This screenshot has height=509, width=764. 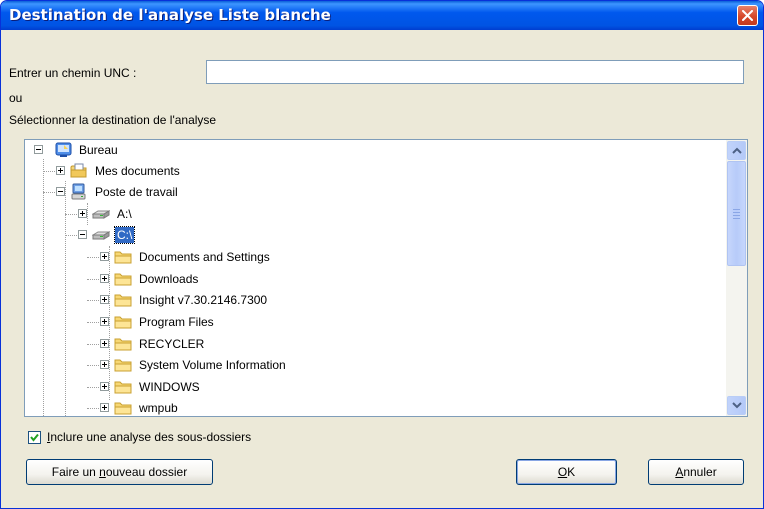 I want to click on scroll-up-button, so click(x=736, y=150).